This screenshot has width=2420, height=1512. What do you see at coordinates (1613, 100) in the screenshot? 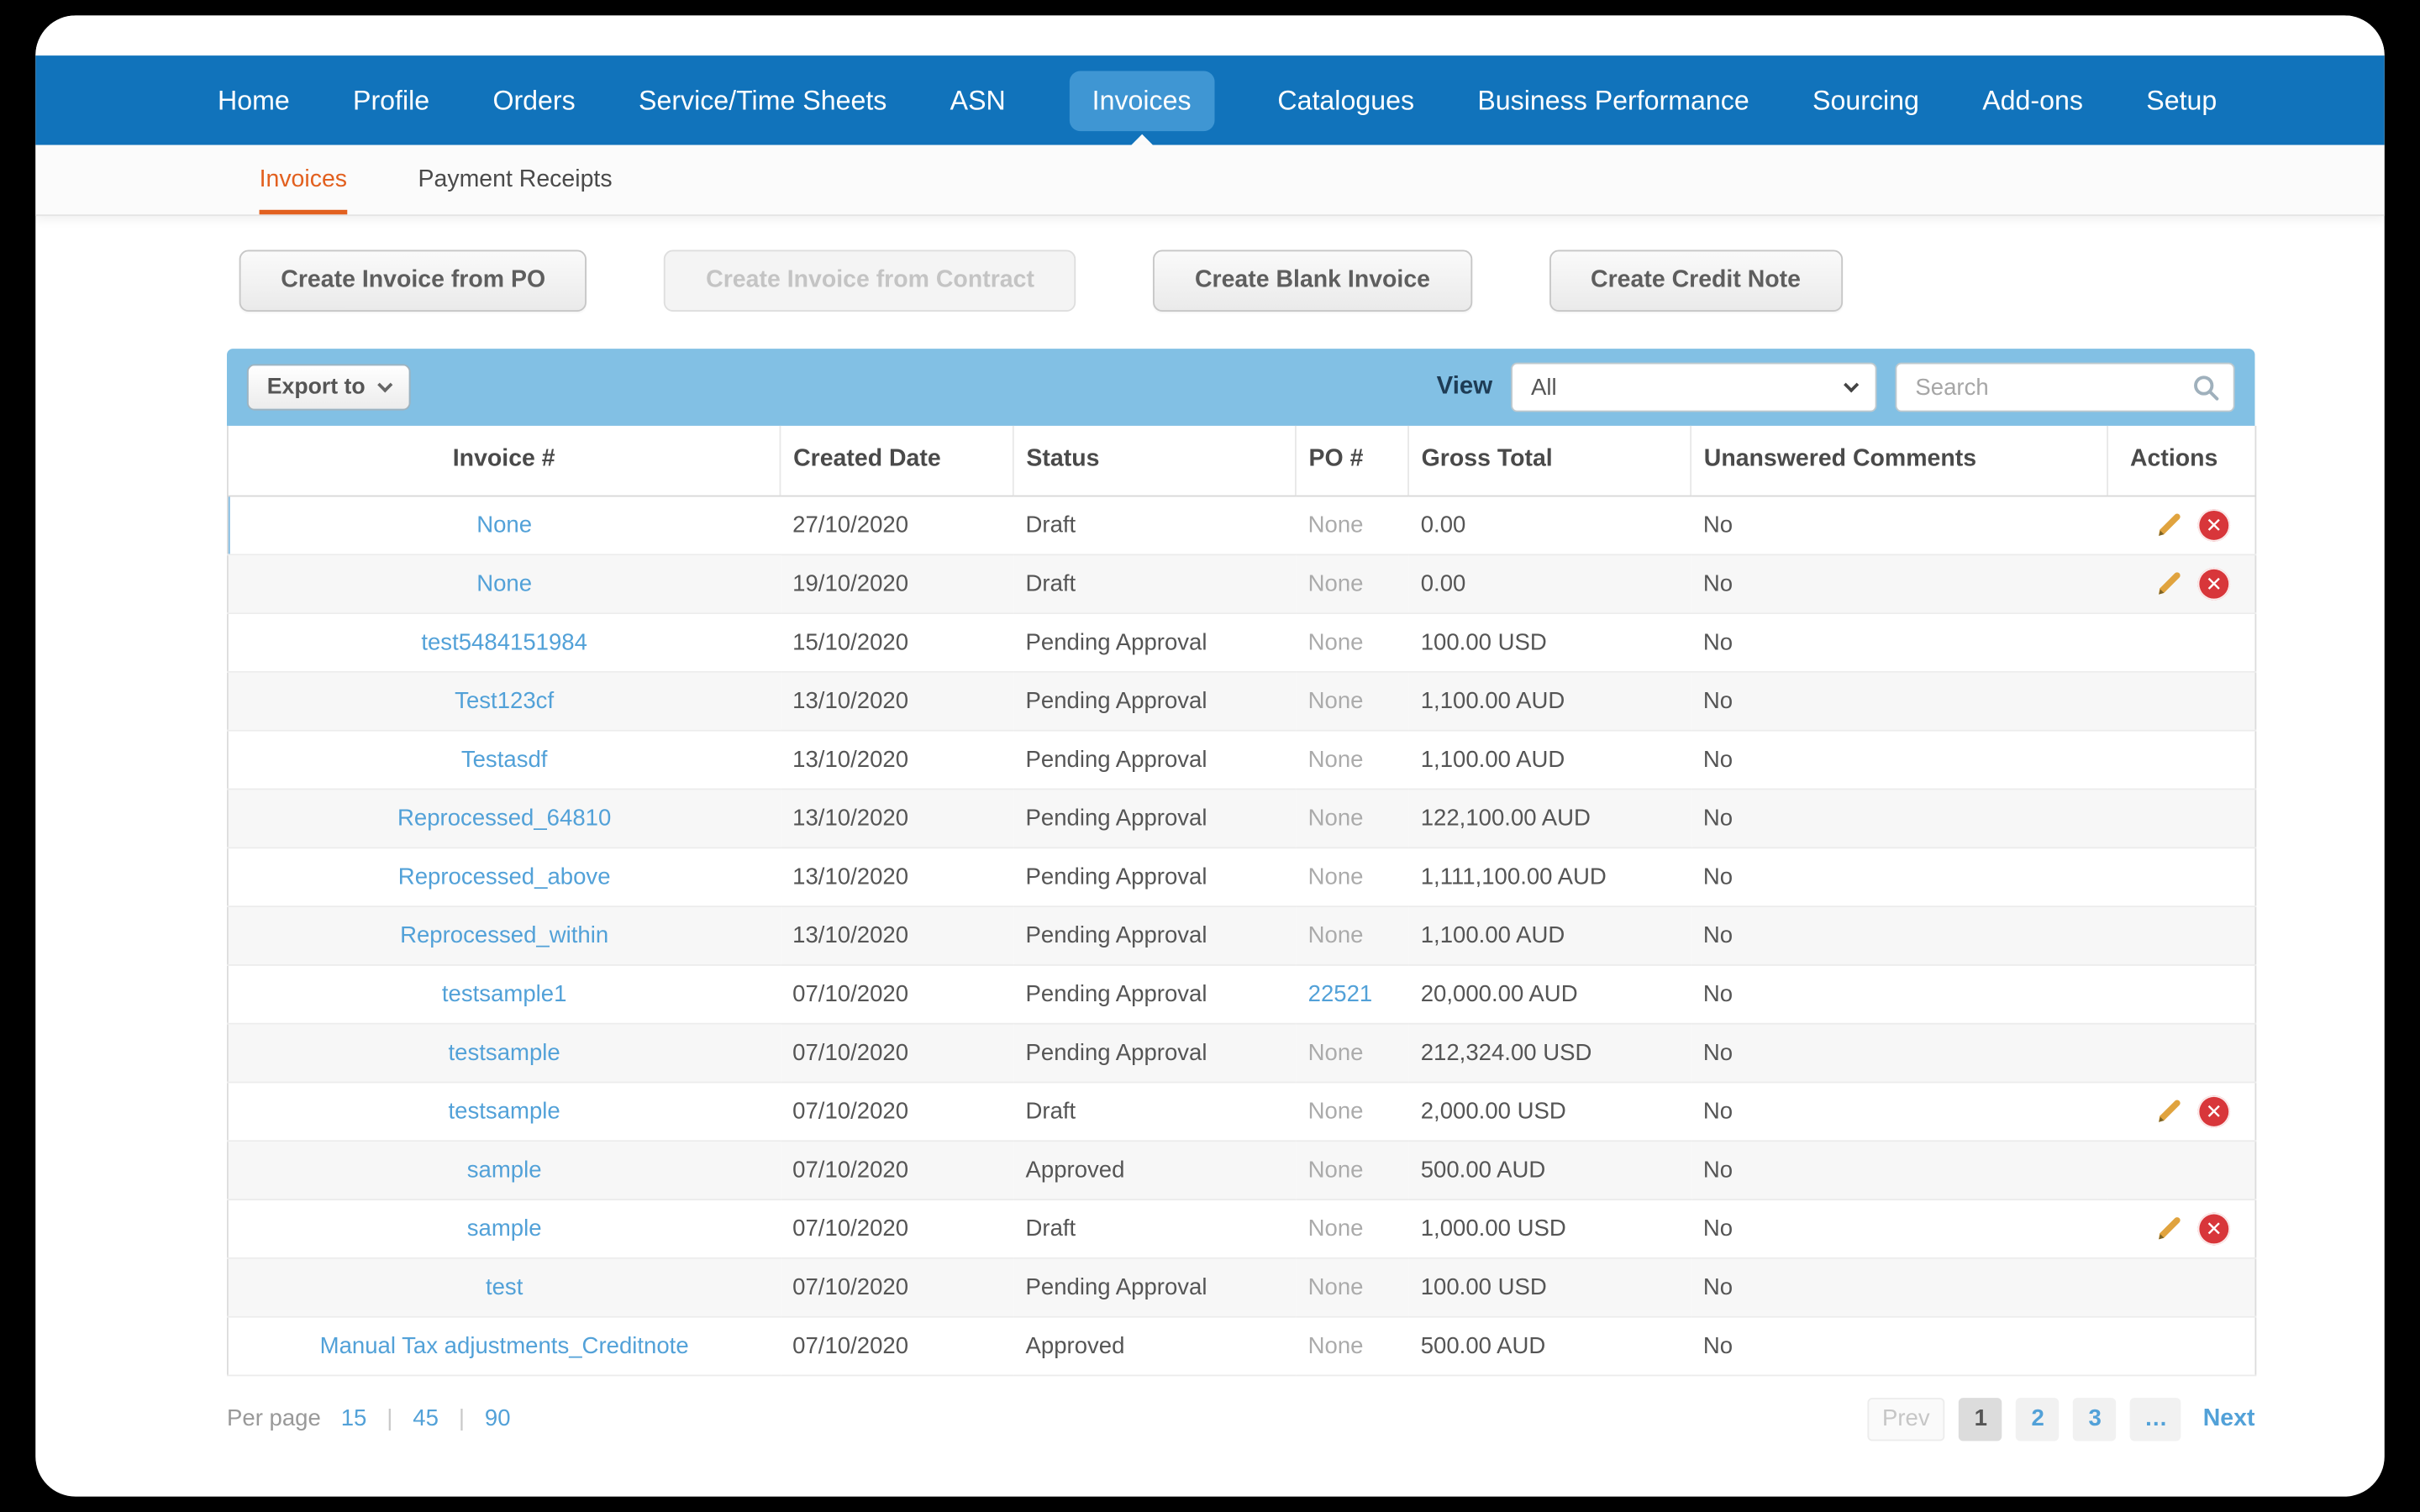
I see `nav-item-business-performance: Business Performance` at bounding box center [1613, 100].